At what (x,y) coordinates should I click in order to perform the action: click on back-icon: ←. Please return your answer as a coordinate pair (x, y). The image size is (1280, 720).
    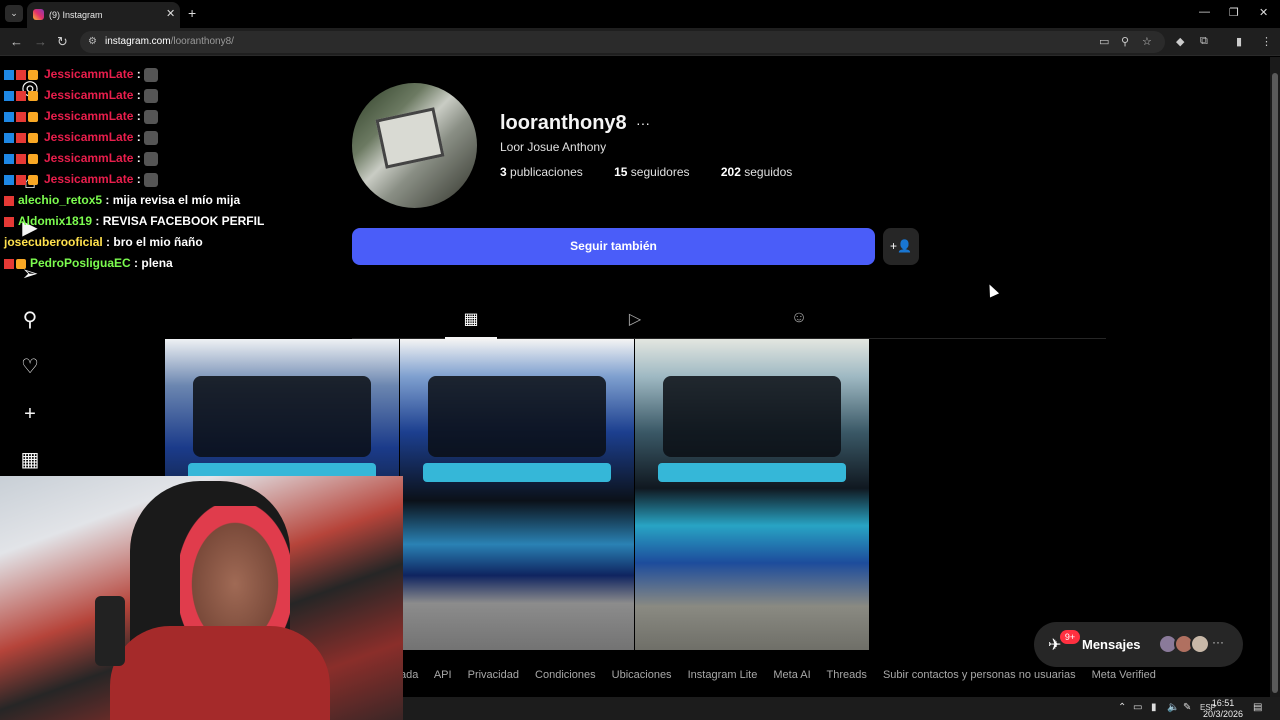
    Looking at the image, I should click on (16, 41).